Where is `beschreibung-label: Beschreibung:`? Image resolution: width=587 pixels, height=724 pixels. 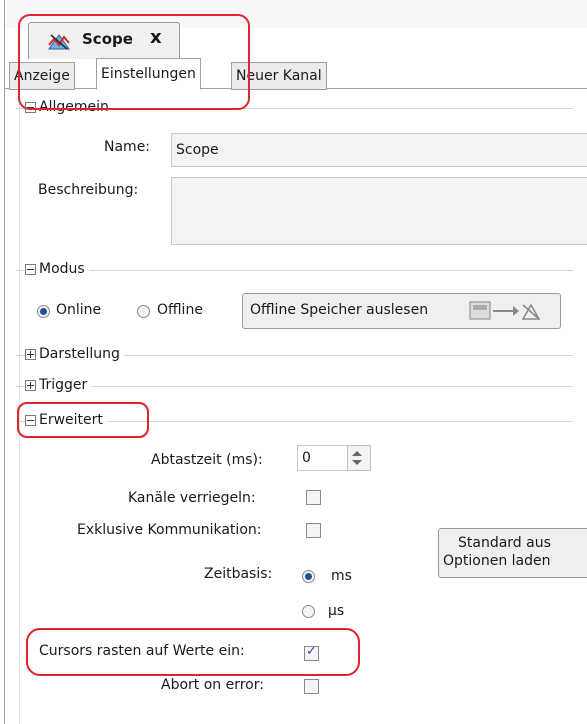 beschreibung-label: Beschreibung: is located at coordinates (88, 190).